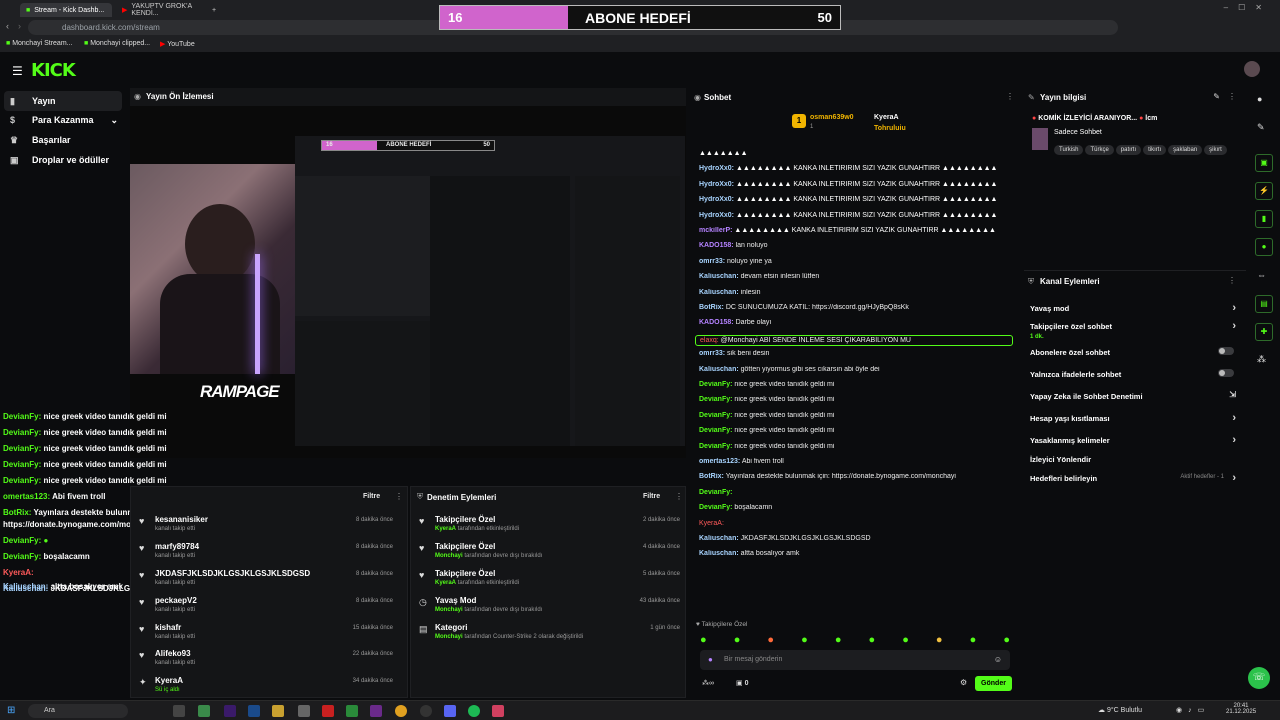  I want to click on settings-icon: ⚙, so click(963, 682).